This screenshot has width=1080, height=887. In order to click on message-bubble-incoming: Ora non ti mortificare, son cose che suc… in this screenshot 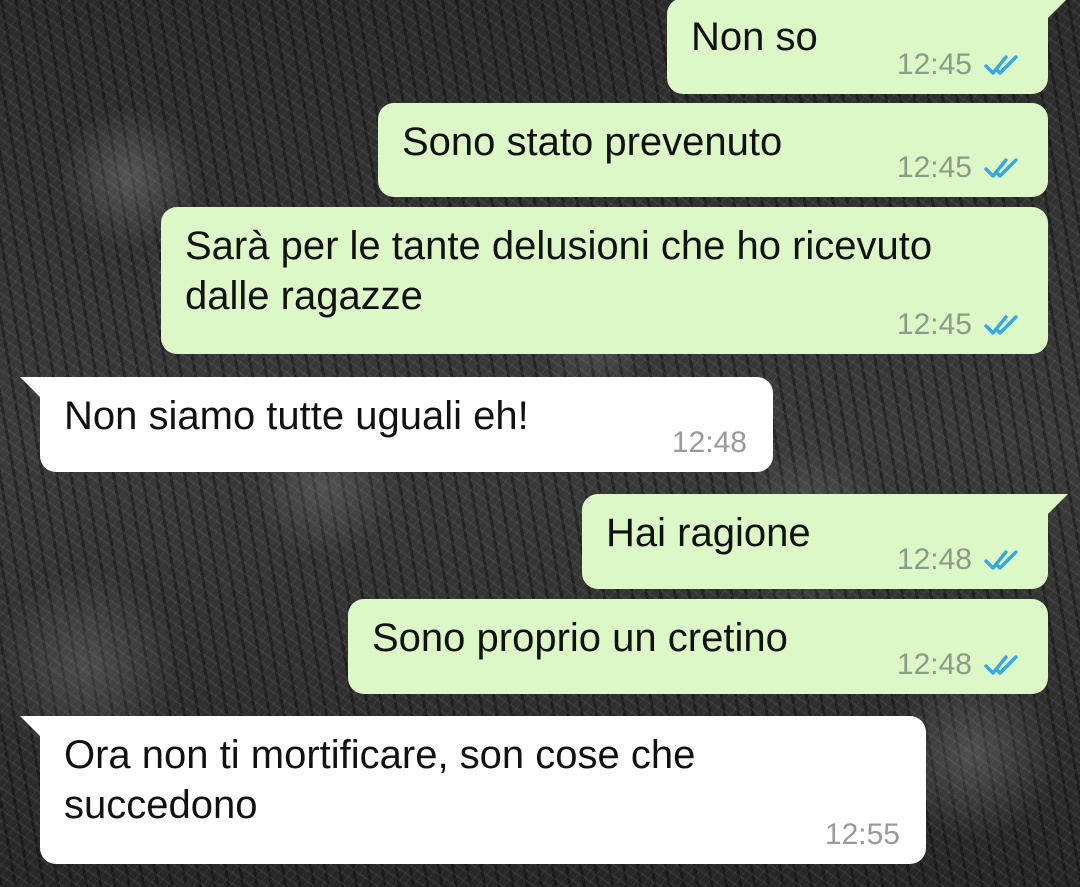, I will do `click(473, 790)`.